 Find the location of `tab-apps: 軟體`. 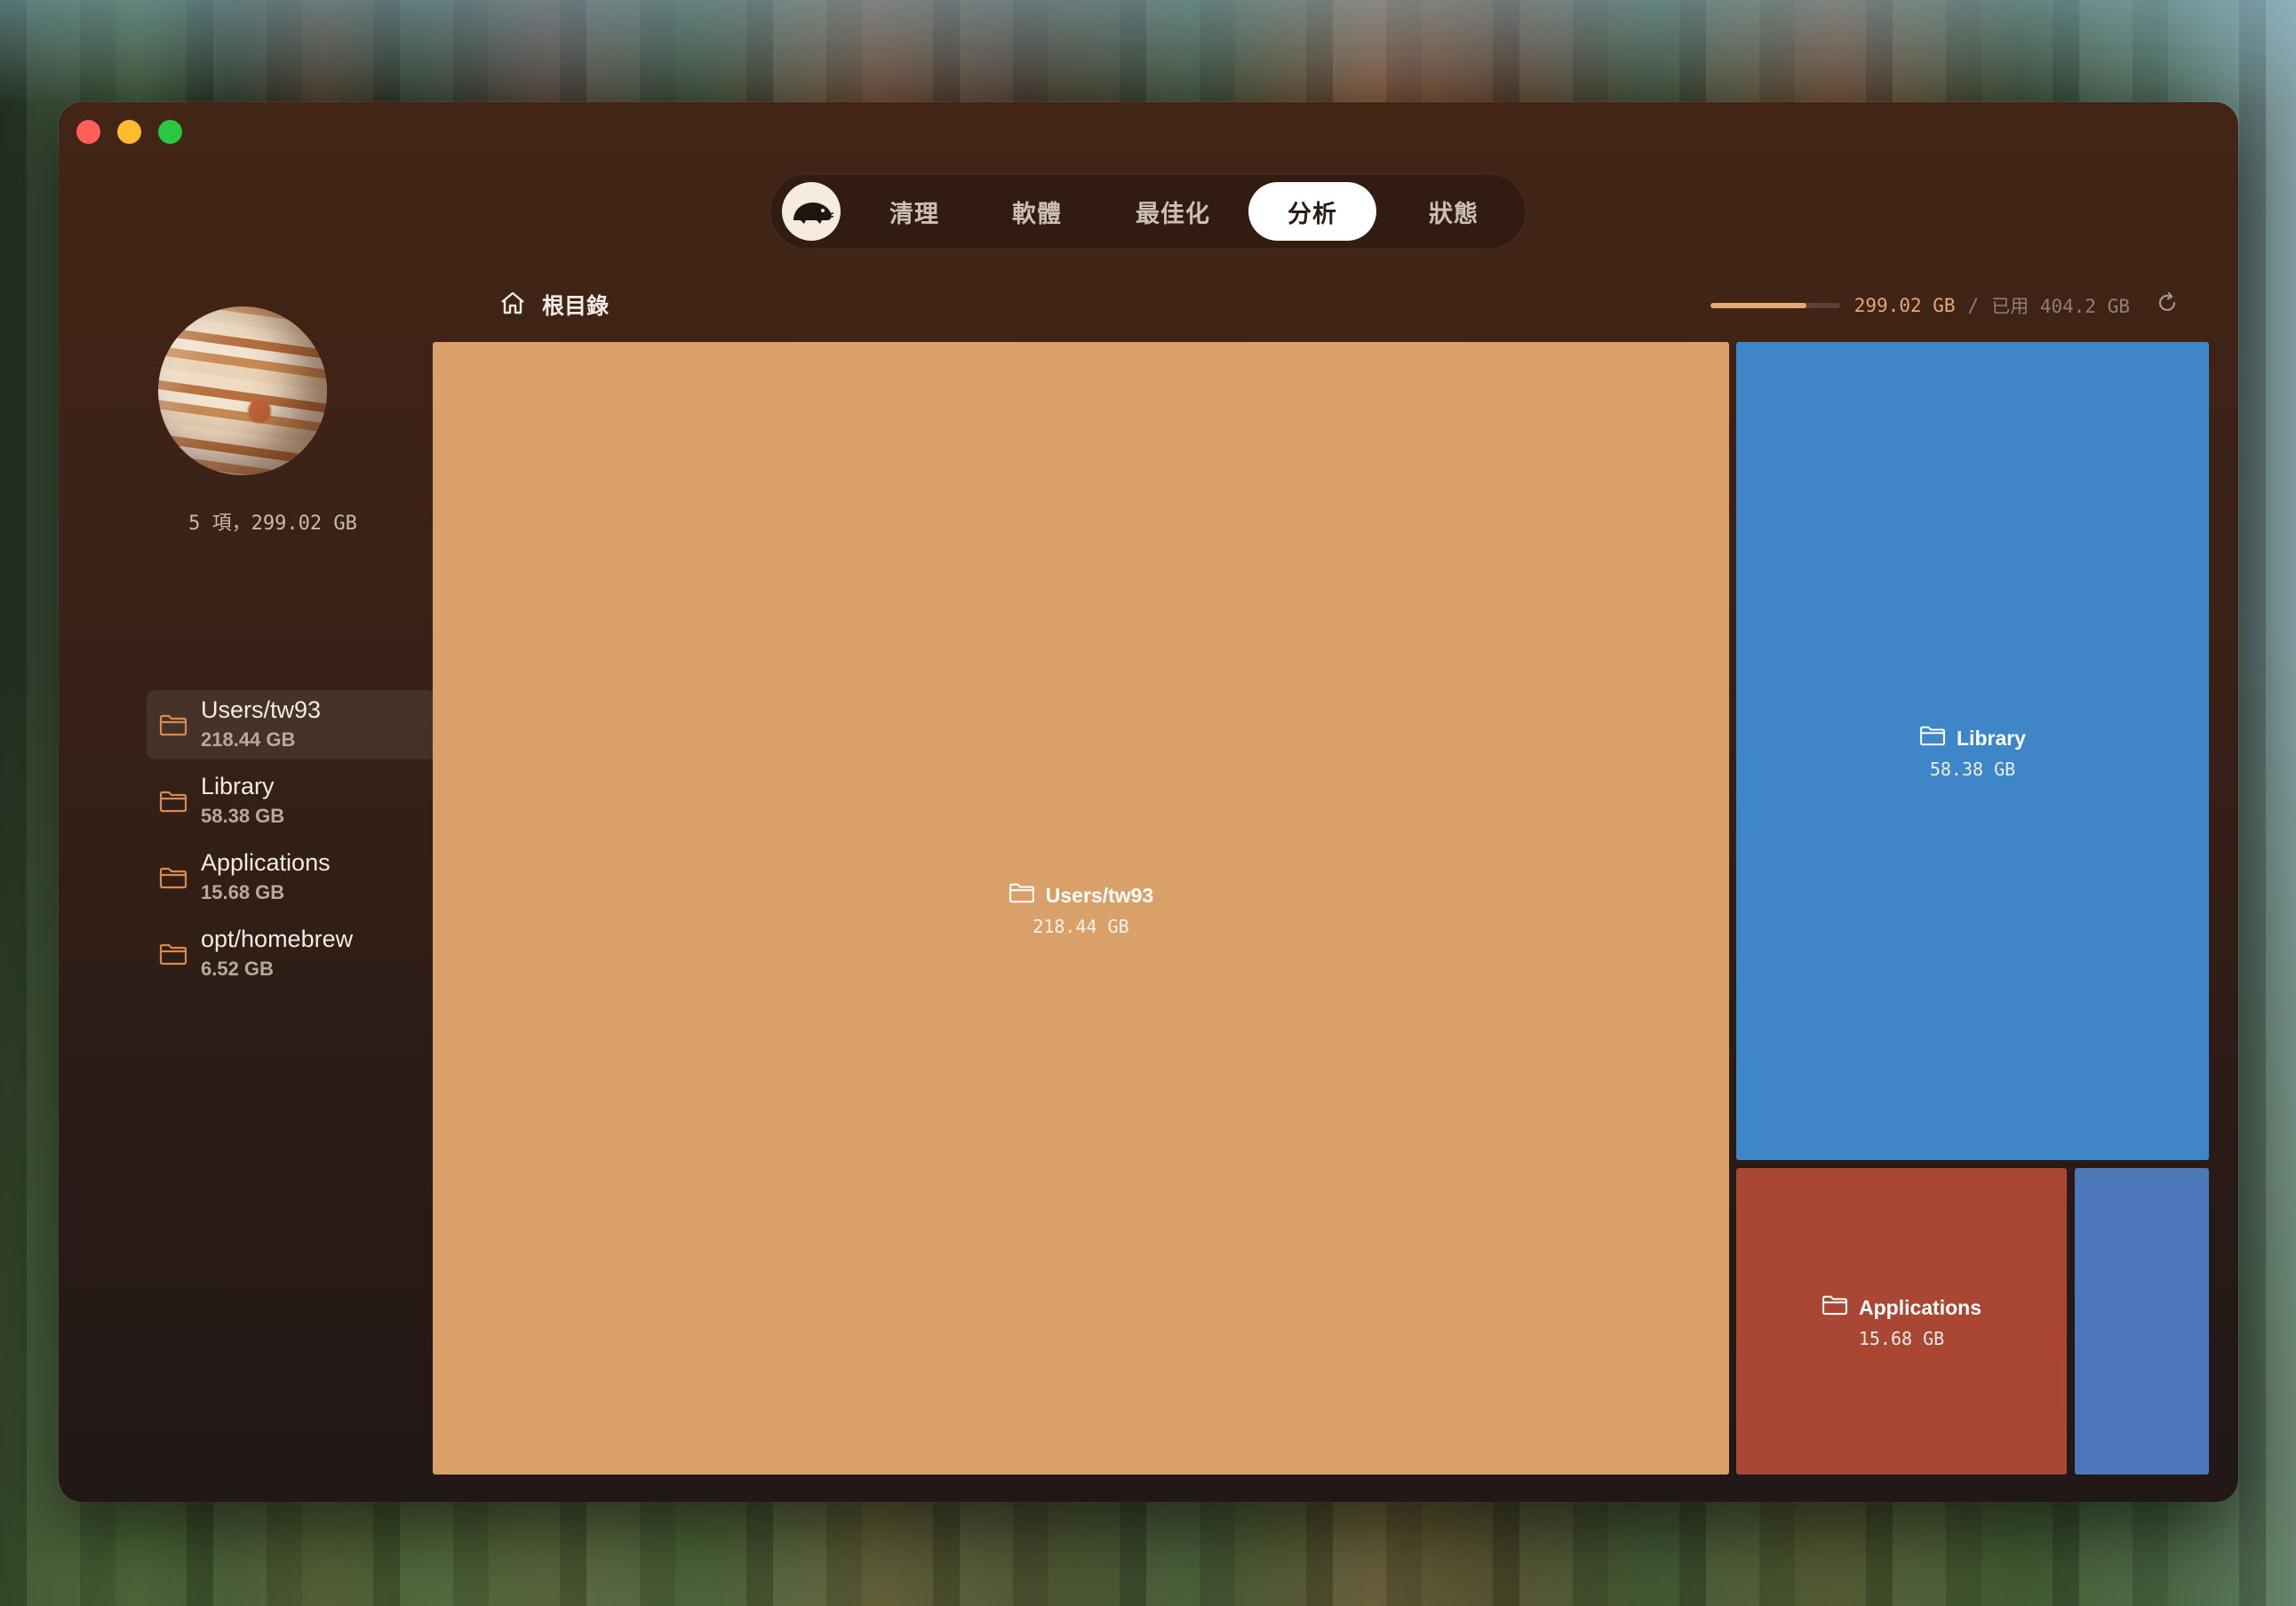

tab-apps: 軟體 is located at coordinates (1037, 211).